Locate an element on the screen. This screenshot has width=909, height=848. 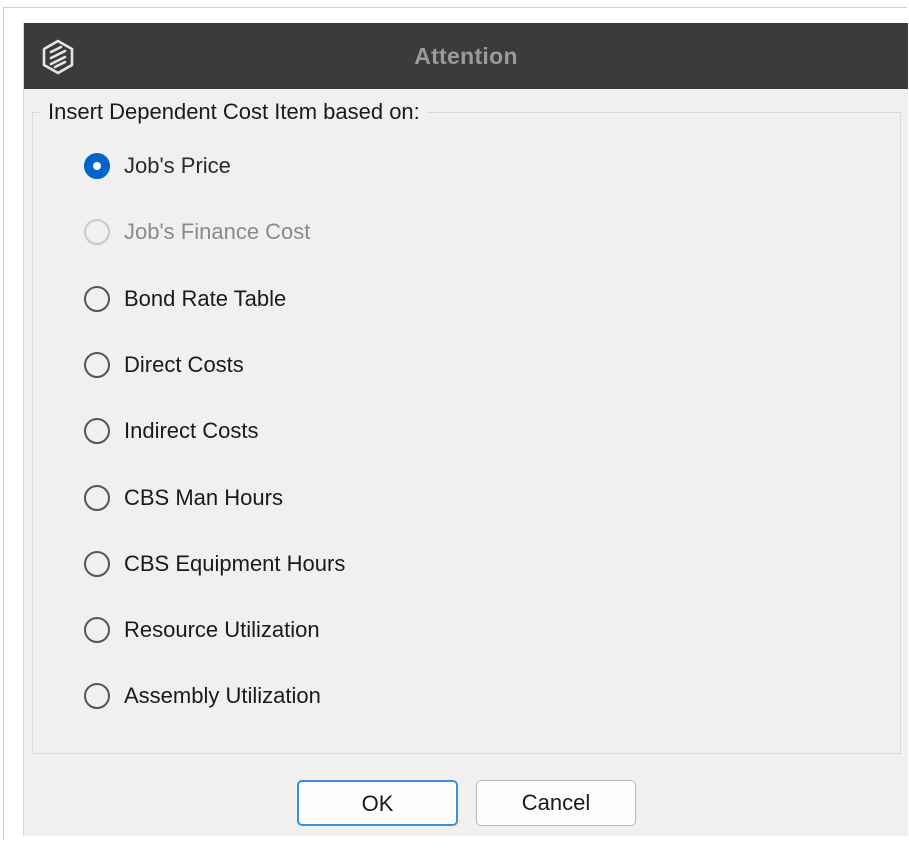
dialog-title: Attention is located at coordinates (466, 56).